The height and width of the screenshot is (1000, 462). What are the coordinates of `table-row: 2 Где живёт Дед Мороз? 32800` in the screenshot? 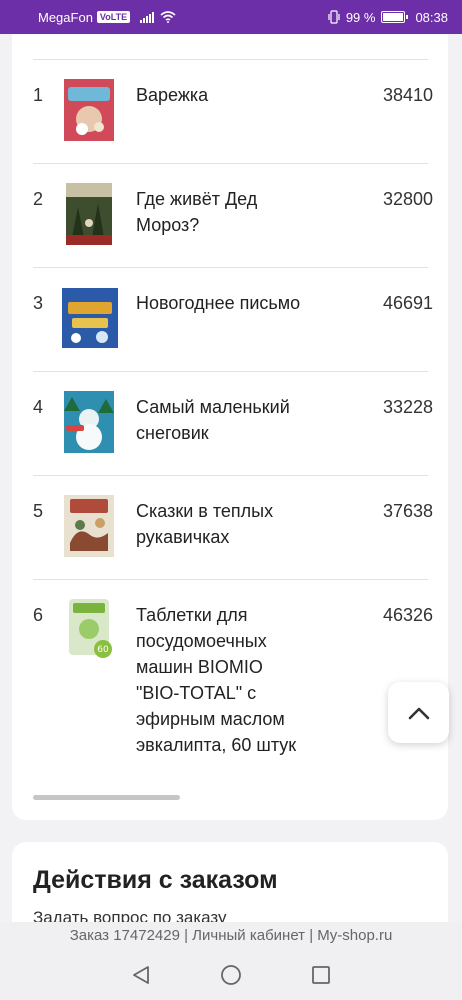 It's located at (233, 215).